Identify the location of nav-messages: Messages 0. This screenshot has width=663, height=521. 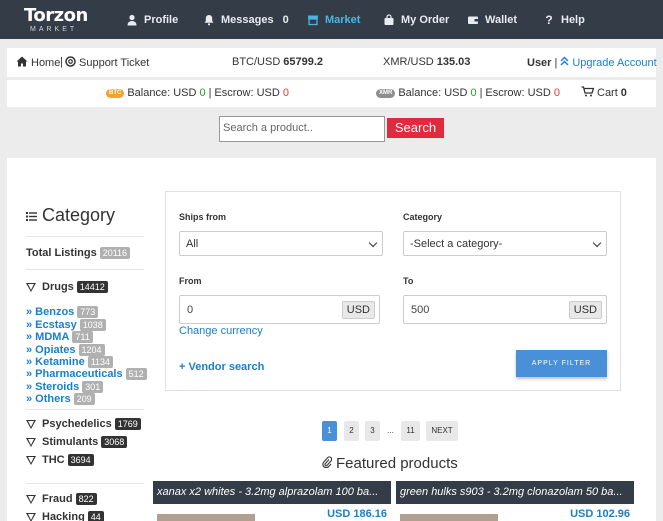
(246, 20).